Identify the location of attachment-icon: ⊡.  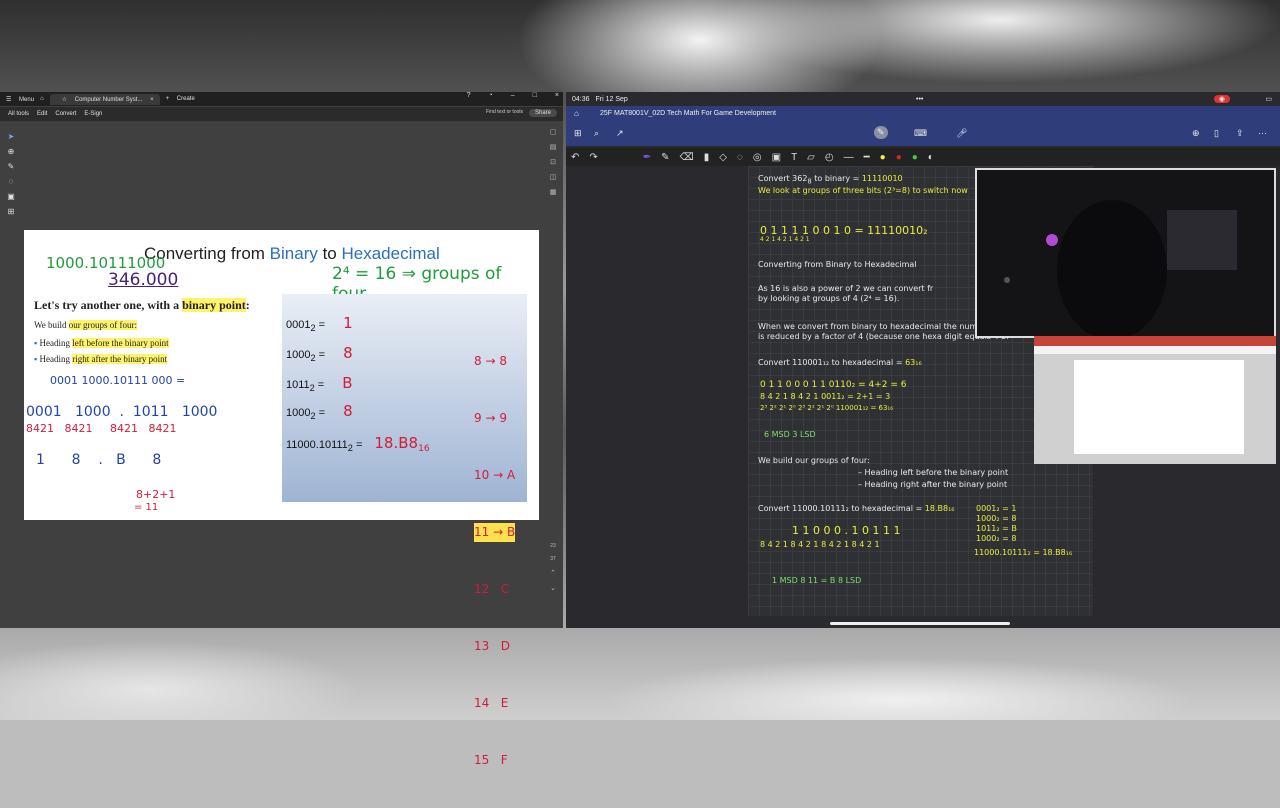
(553, 162).